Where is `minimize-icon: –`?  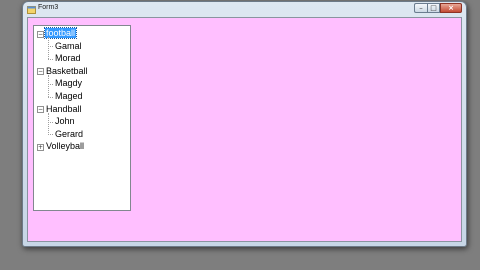 minimize-icon: – is located at coordinates (421, 7).